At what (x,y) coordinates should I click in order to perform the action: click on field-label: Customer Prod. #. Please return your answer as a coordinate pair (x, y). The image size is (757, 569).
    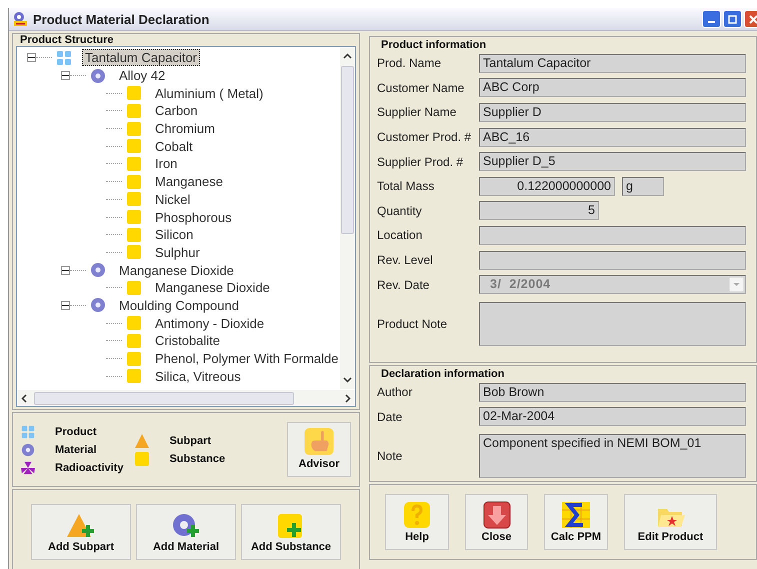
    Looking at the image, I should click on (424, 137).